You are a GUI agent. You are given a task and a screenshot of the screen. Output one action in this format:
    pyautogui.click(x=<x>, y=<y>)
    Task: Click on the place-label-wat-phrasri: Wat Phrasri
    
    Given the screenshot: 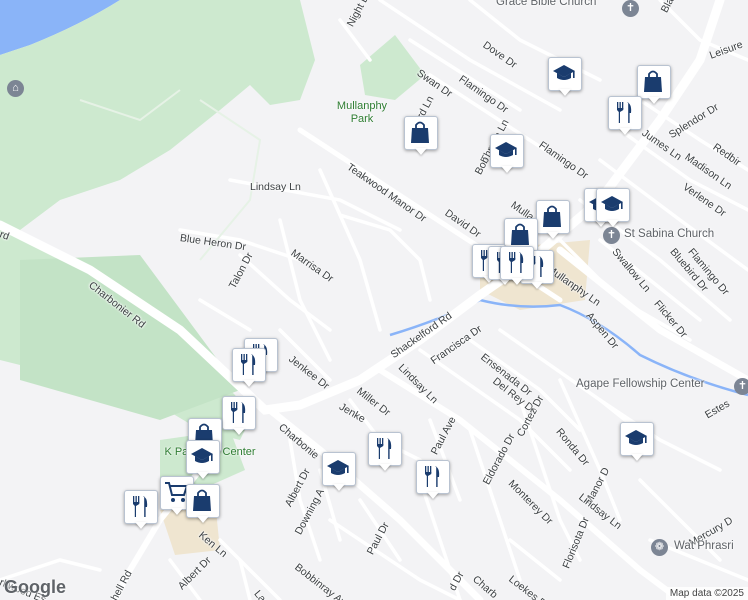 What is the action you would take?
    pyautogui.click(x=704, y=546)
    